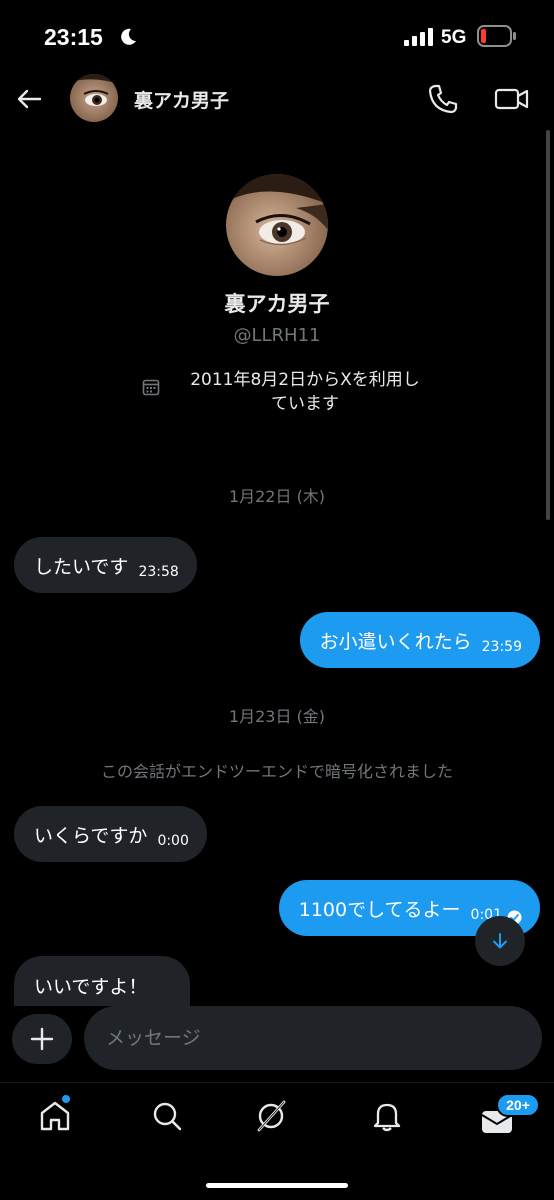 The width and height of the screenshot is (554, 1200). What do you see at coordinates (277, 37) in the screenshot?
I see `status-bar: 23:15 5G` at bounding box center [277, 37].